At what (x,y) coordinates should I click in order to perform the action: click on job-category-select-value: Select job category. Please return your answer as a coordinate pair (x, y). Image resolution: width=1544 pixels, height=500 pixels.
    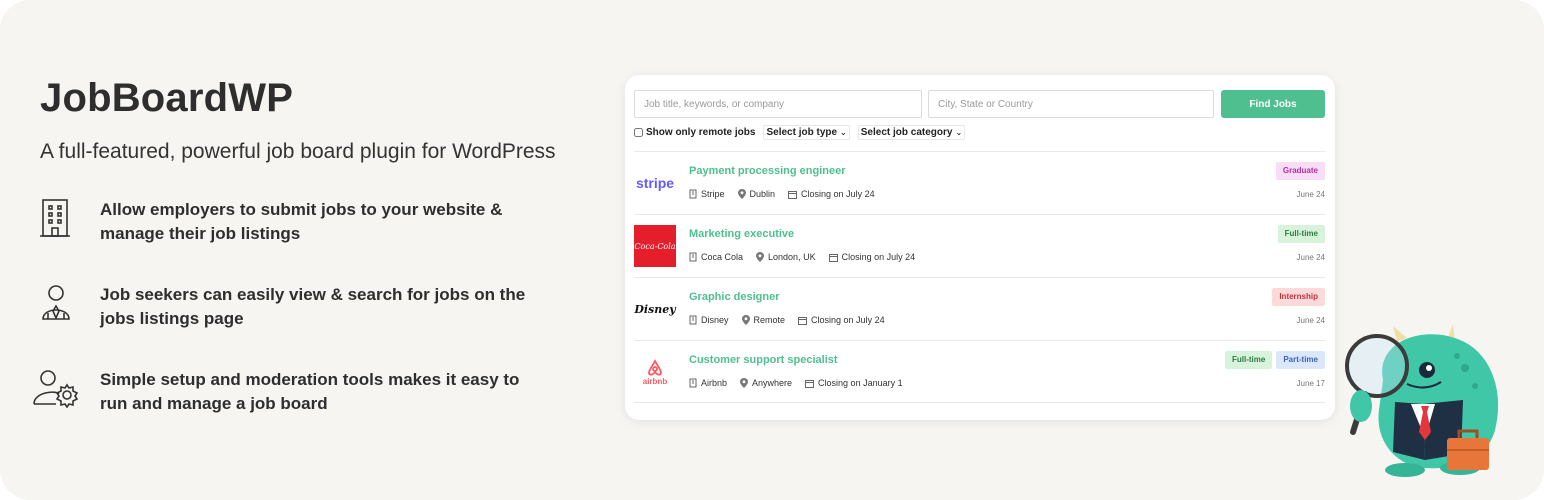
    Looking at the image, I should click on (906, 132).